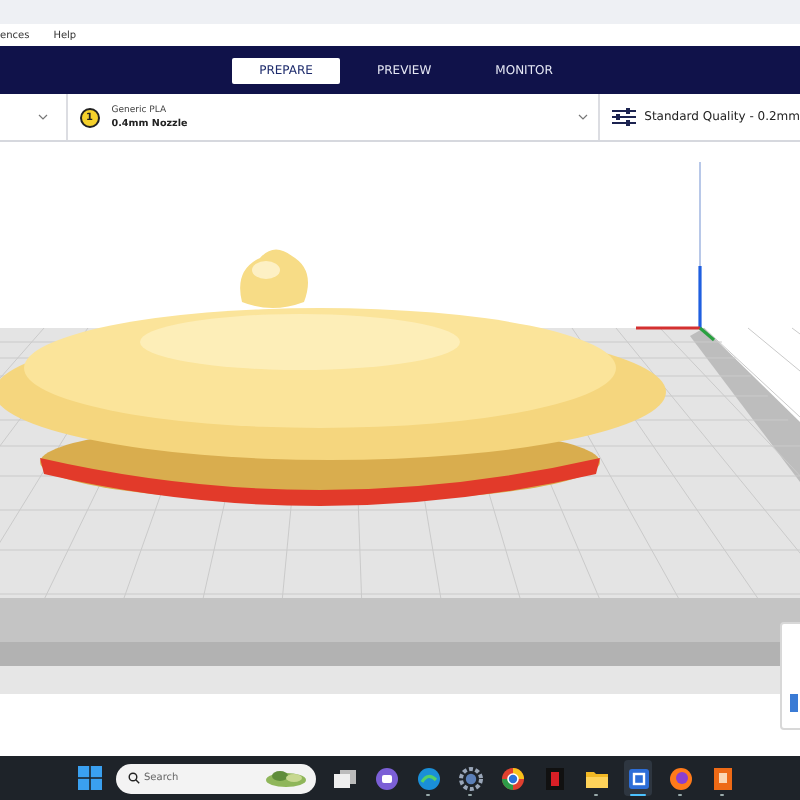  I want to click on search-icon, so click(134, 778).